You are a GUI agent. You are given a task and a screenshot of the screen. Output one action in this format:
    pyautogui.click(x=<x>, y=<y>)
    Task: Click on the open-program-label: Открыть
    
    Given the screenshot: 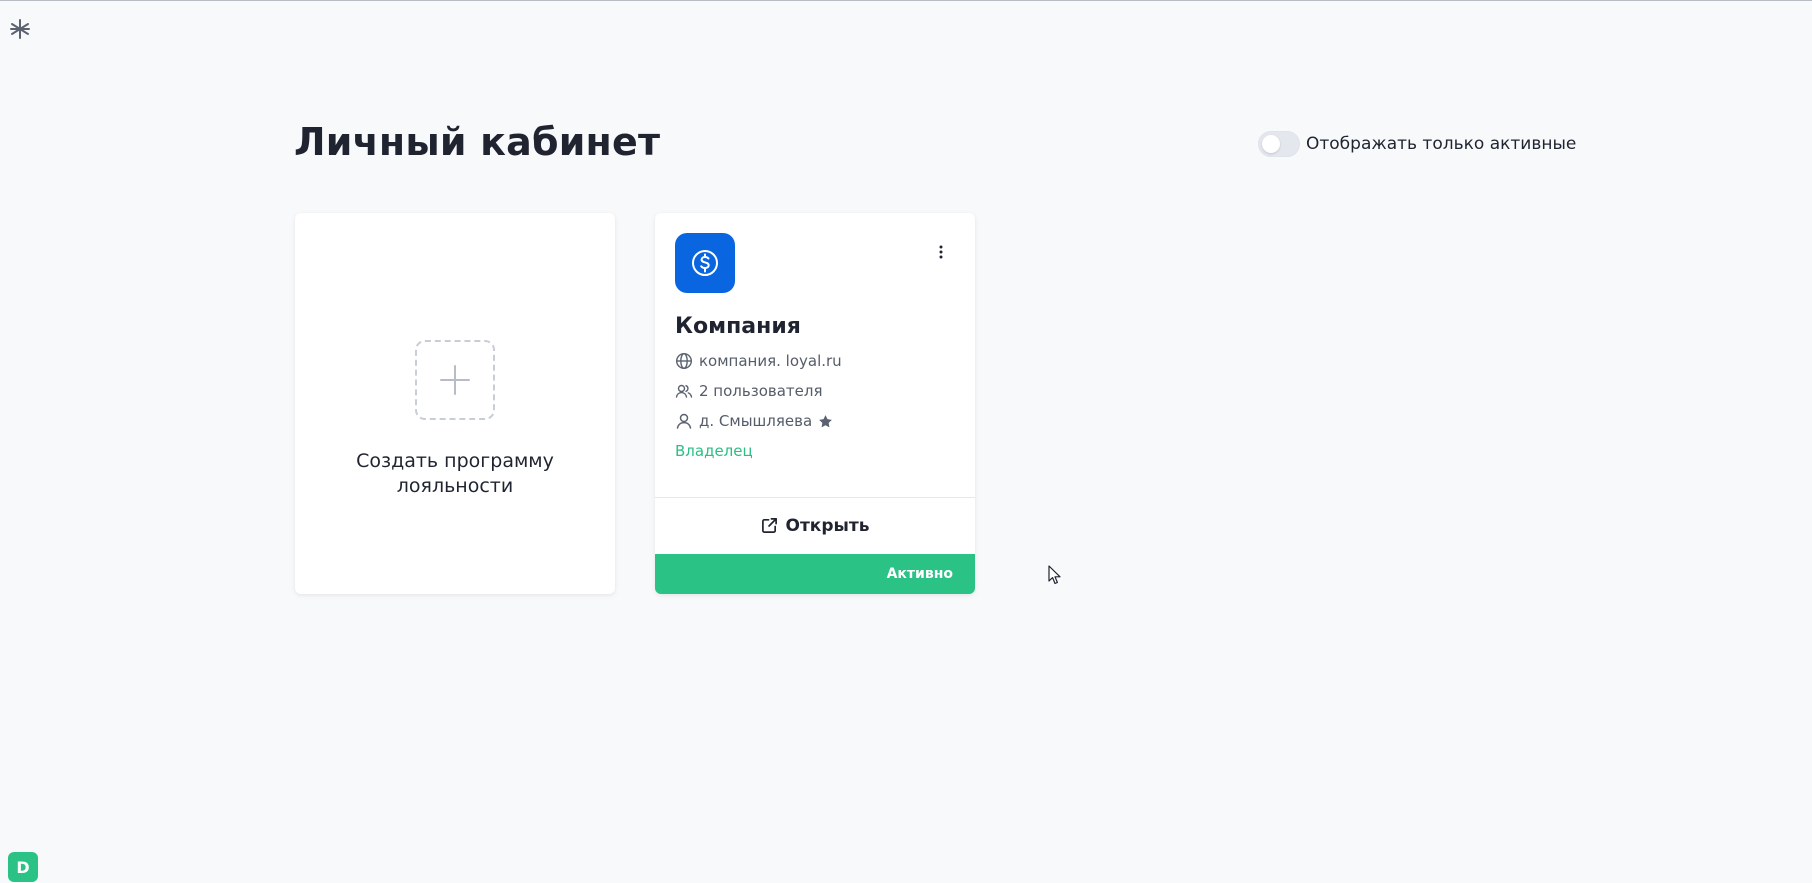 What is the action you would take?
    pyautogui.click(x=827, y=525)
    